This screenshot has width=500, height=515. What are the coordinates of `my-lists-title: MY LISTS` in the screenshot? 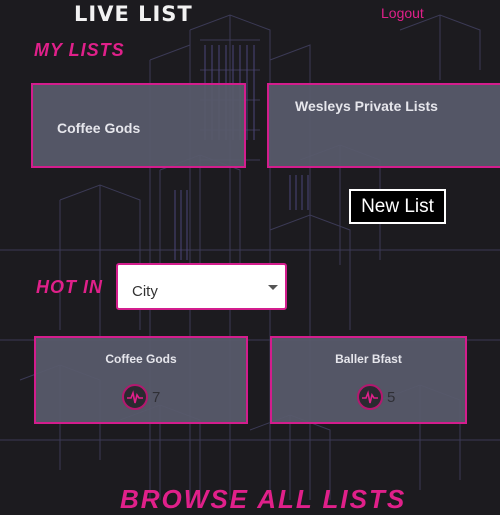 It's located at (79, 50).